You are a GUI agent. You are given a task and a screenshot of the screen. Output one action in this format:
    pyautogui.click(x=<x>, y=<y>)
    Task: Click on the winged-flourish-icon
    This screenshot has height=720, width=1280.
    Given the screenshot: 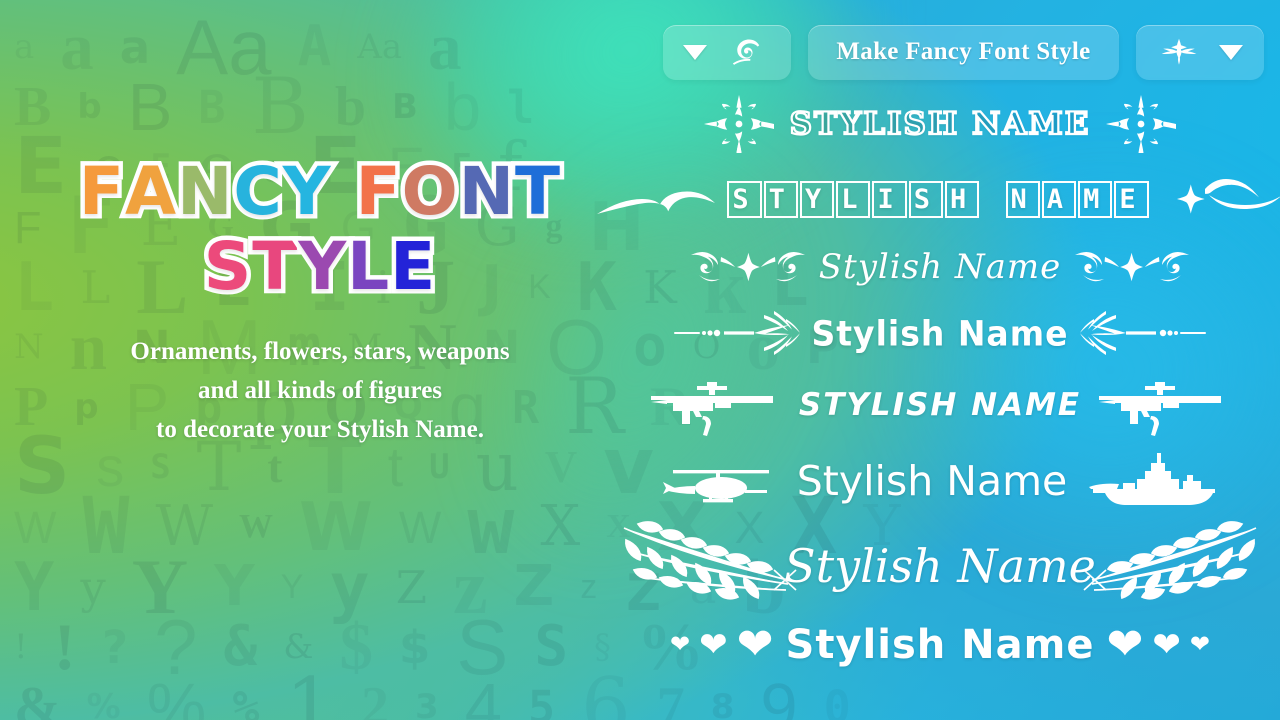 What is the action you would take?
    pyautogui.click(x=1179, y=51)
    